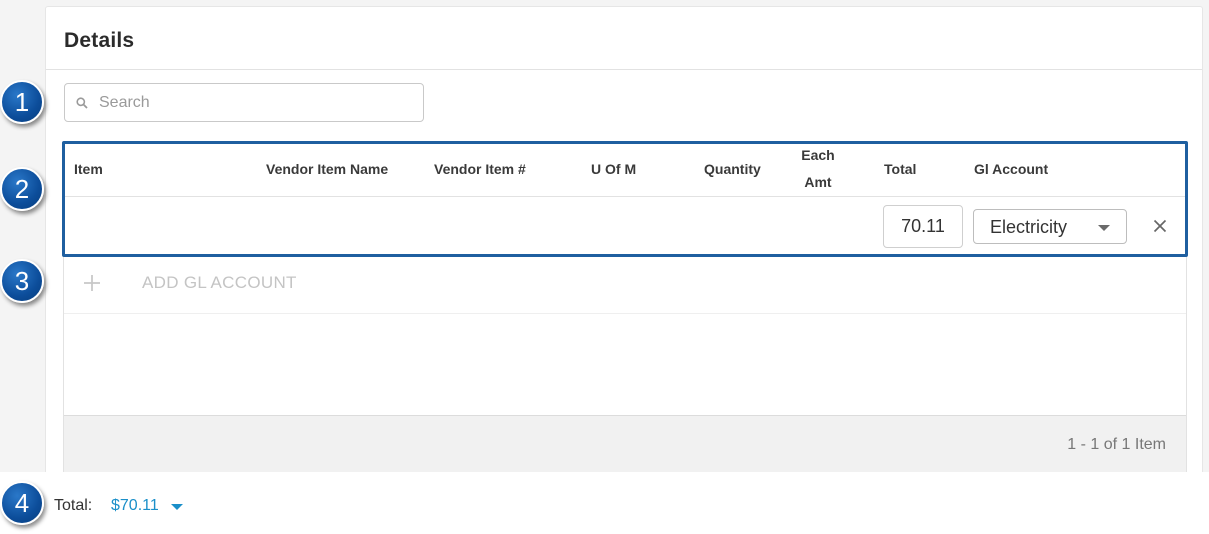 Image resolution: width=1209 pixels, height=534 pixels. Describe the element at coordinates (82, 103) in the screenshot. I see `search-icon` at that location.